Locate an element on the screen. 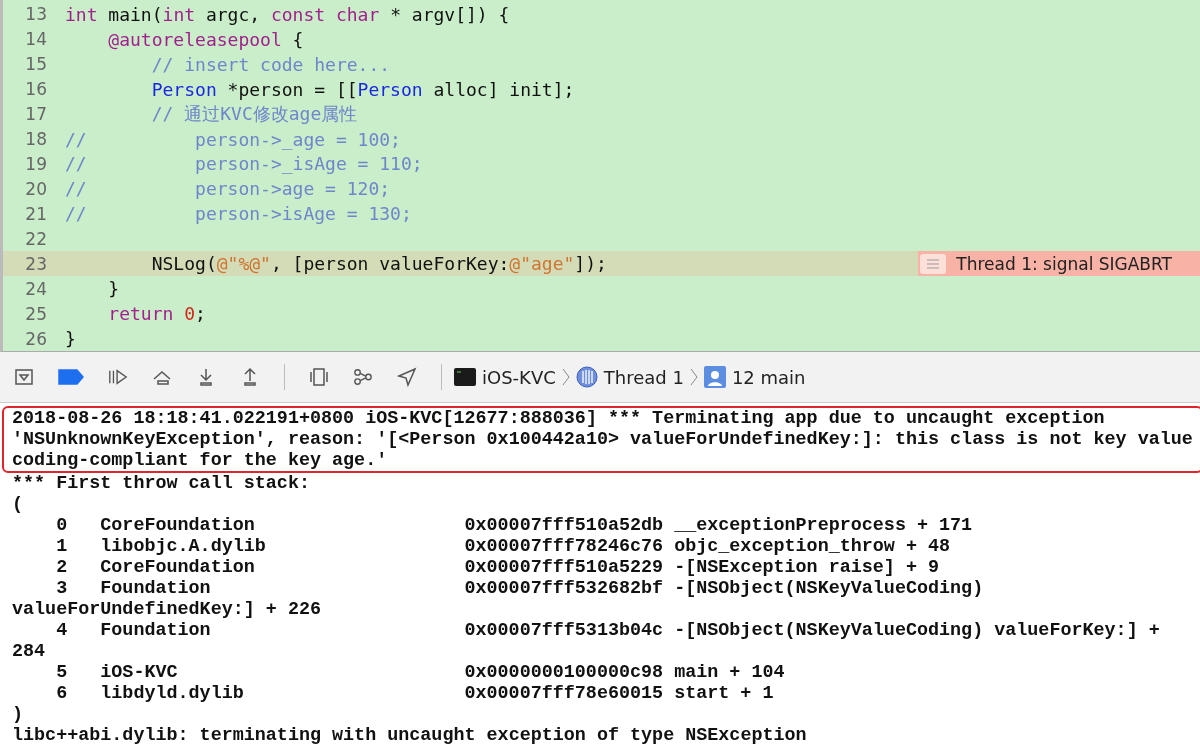 The width and height of the screenshot is (1200, 751). memory-graph-icon is located at coordinates (363, 377).